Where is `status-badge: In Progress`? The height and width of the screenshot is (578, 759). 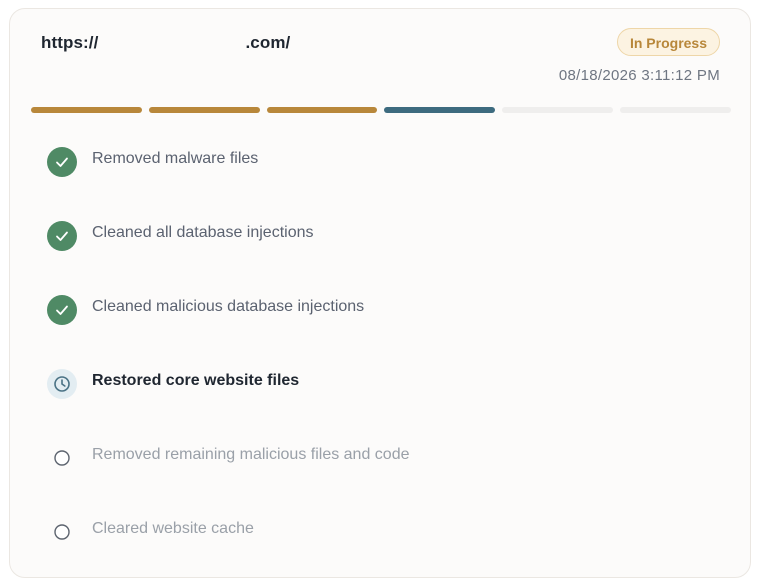
status-badge: In Progress is located at coordinates (668, 42).